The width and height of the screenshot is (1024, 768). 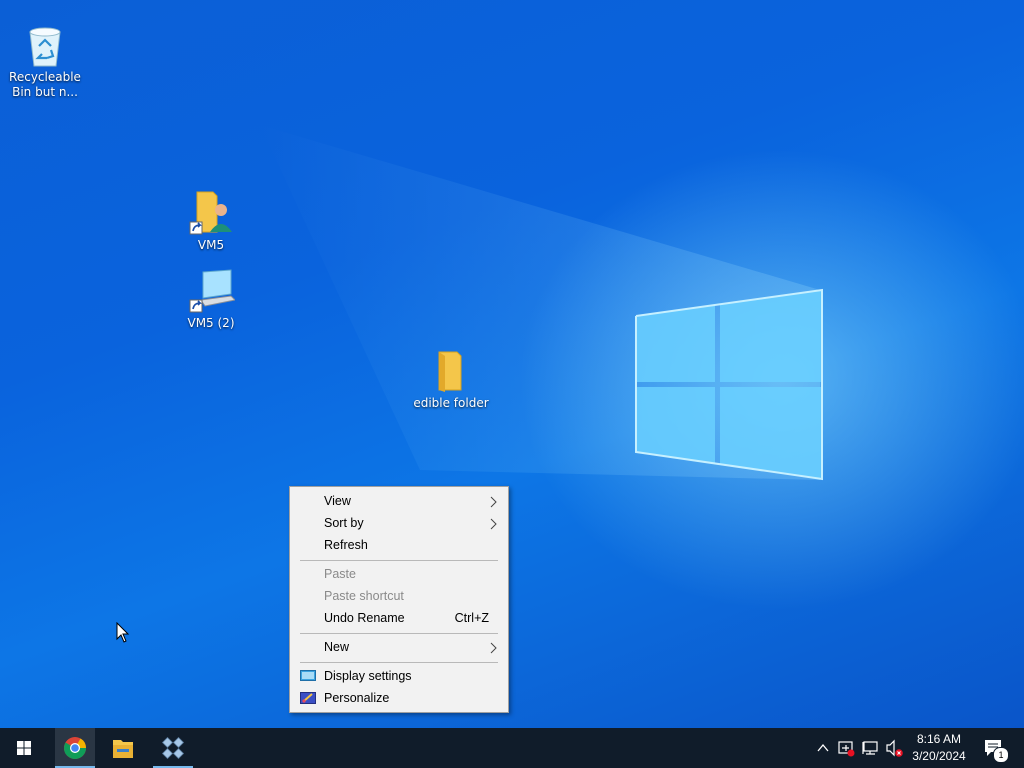 I want to click on clock-time: 8:16 AM, so click(x=939, y=739).